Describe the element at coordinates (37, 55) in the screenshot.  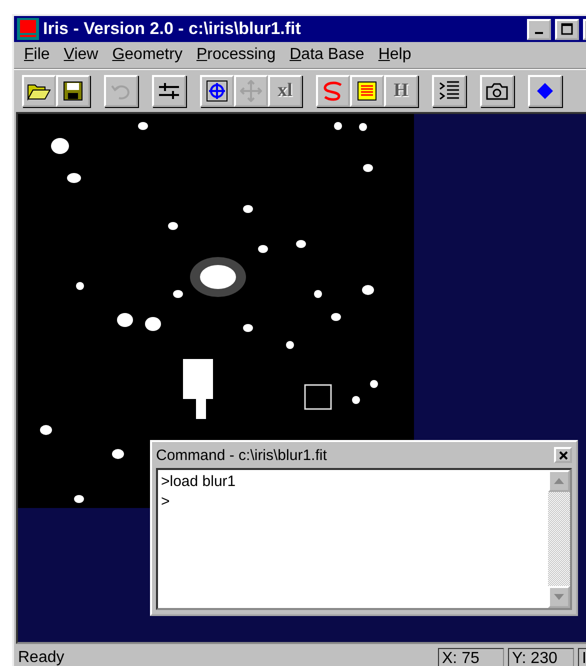
I see `menu-item: File` at that location.